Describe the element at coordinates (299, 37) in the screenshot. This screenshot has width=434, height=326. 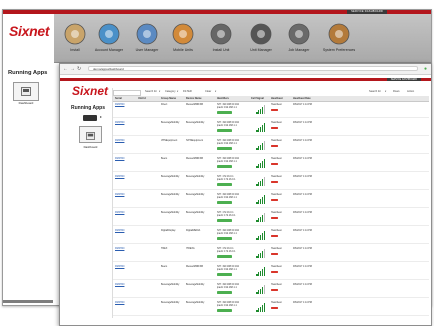
I see `tool-button-6: Job Manager` at that location.